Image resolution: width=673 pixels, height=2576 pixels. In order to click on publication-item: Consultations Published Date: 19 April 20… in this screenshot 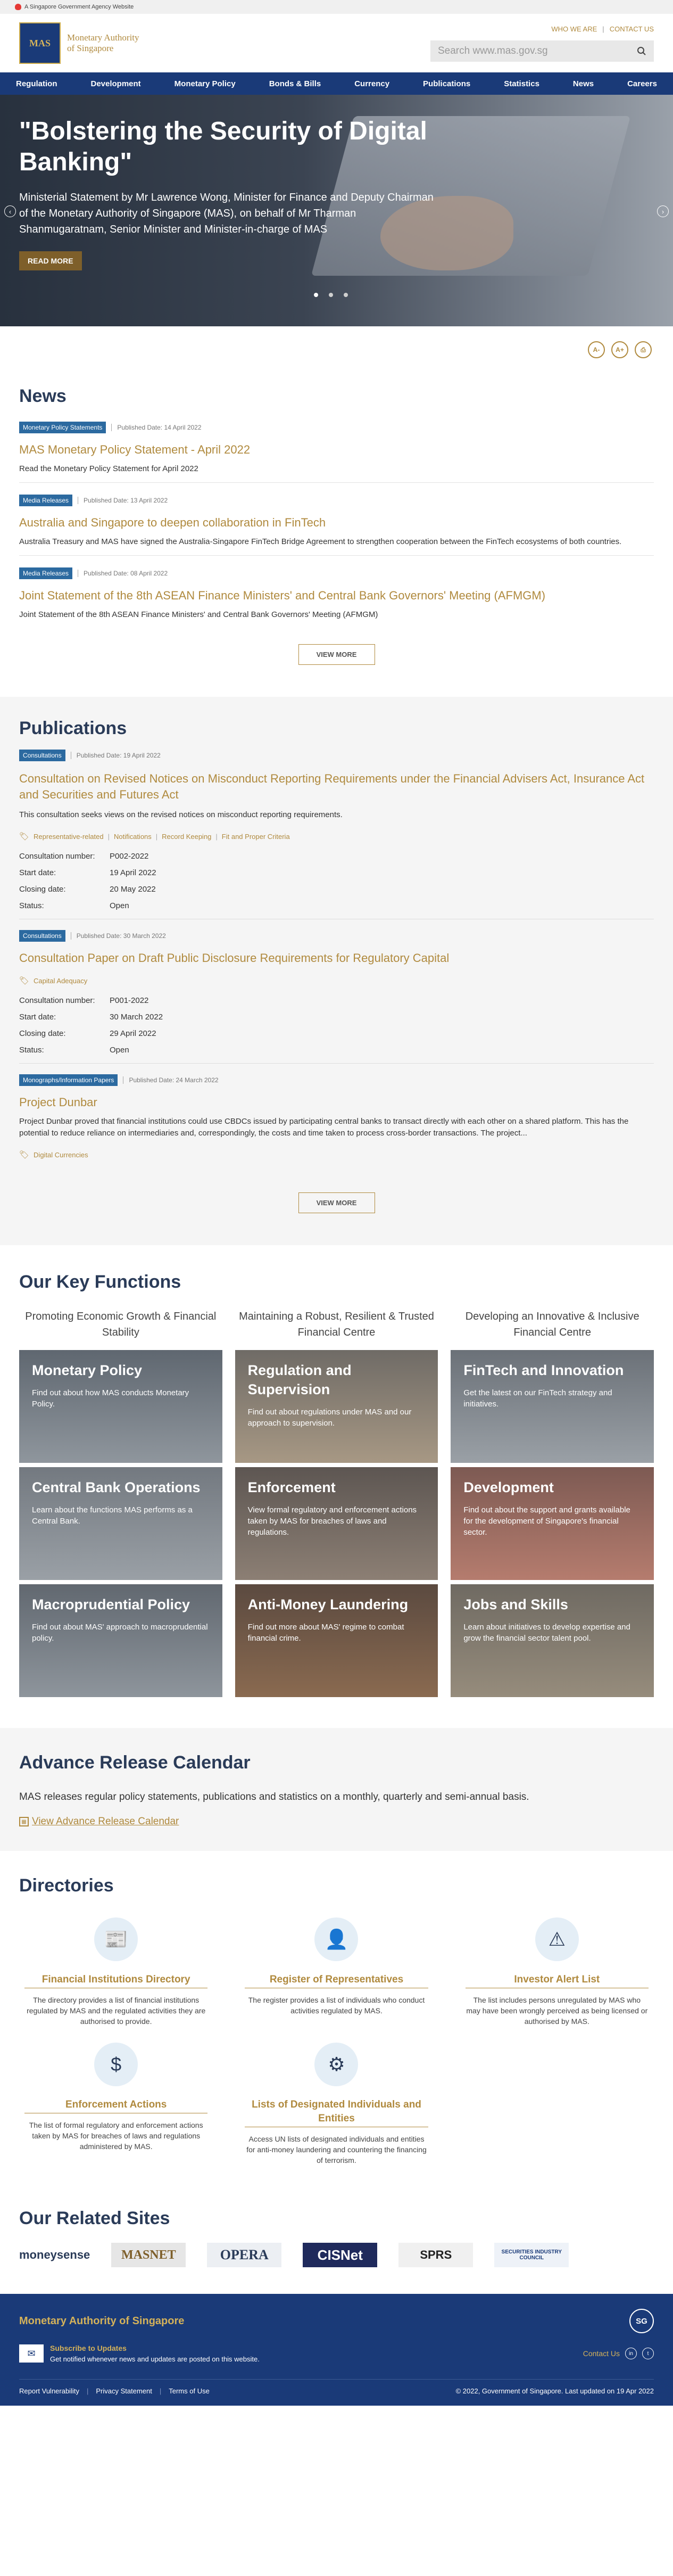, I will do `click(336, 829)`.